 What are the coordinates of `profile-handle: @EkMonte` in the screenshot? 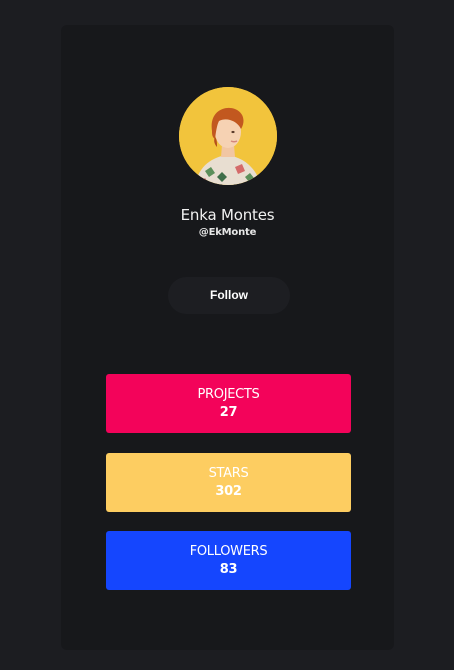 It's located at (227, 232).